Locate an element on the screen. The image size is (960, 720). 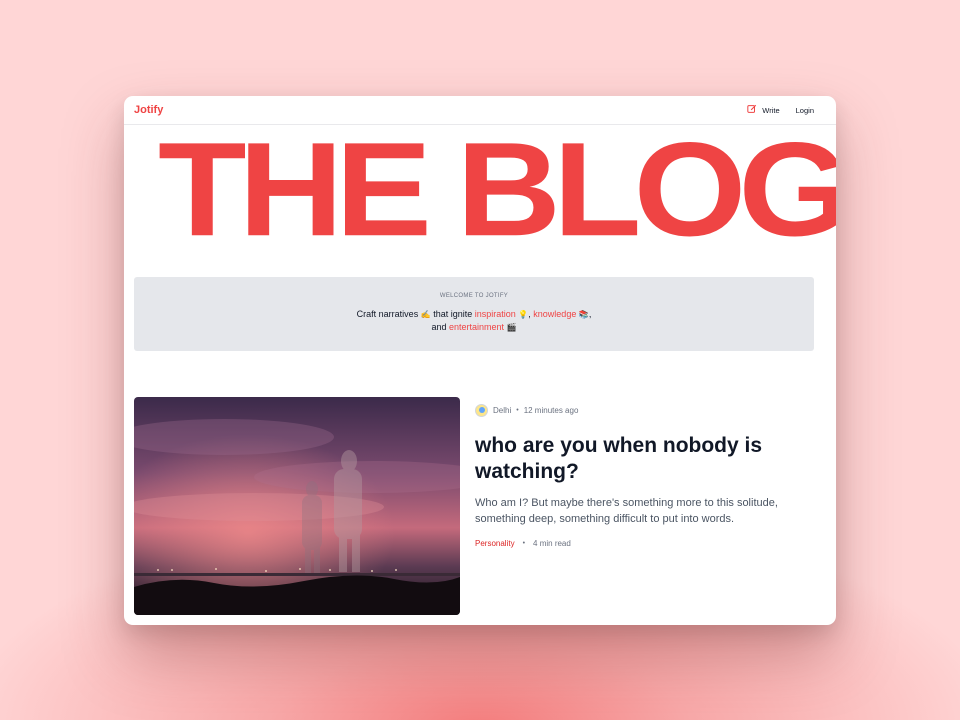
lightbulb-icon: 💡 is located at coordinates (523, 314).